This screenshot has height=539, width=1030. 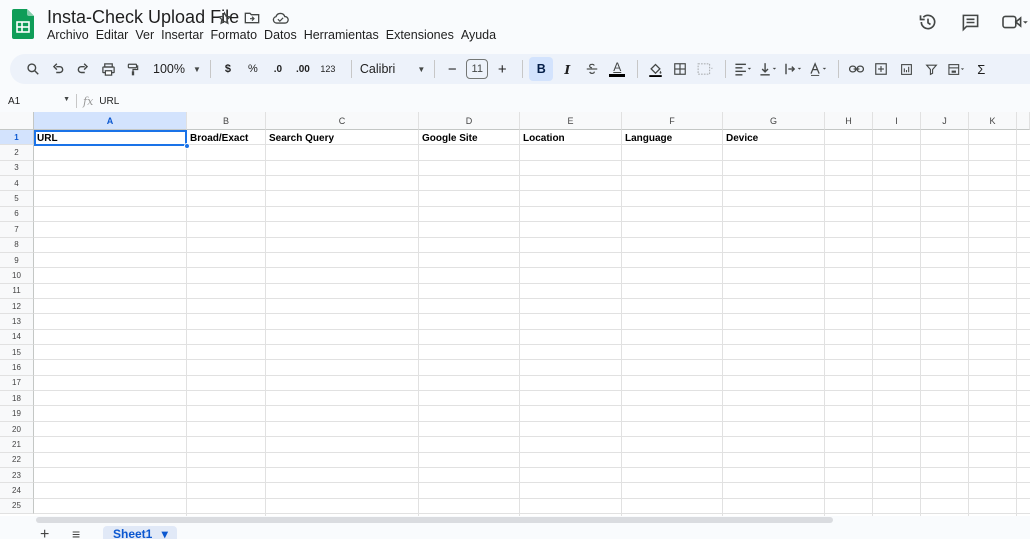 I want to click on row-header-14: 14, so click(x=17, y=337).